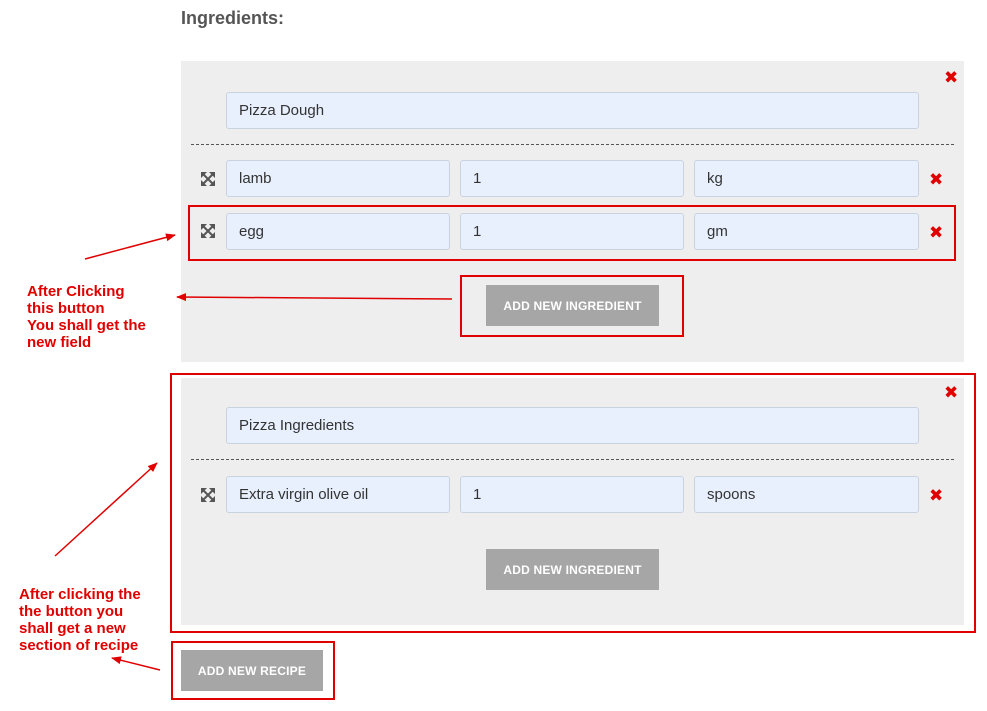  Describe the element at coordinates (106, 509) in the screenshot. I see `arrow-to-new-section` at that location.